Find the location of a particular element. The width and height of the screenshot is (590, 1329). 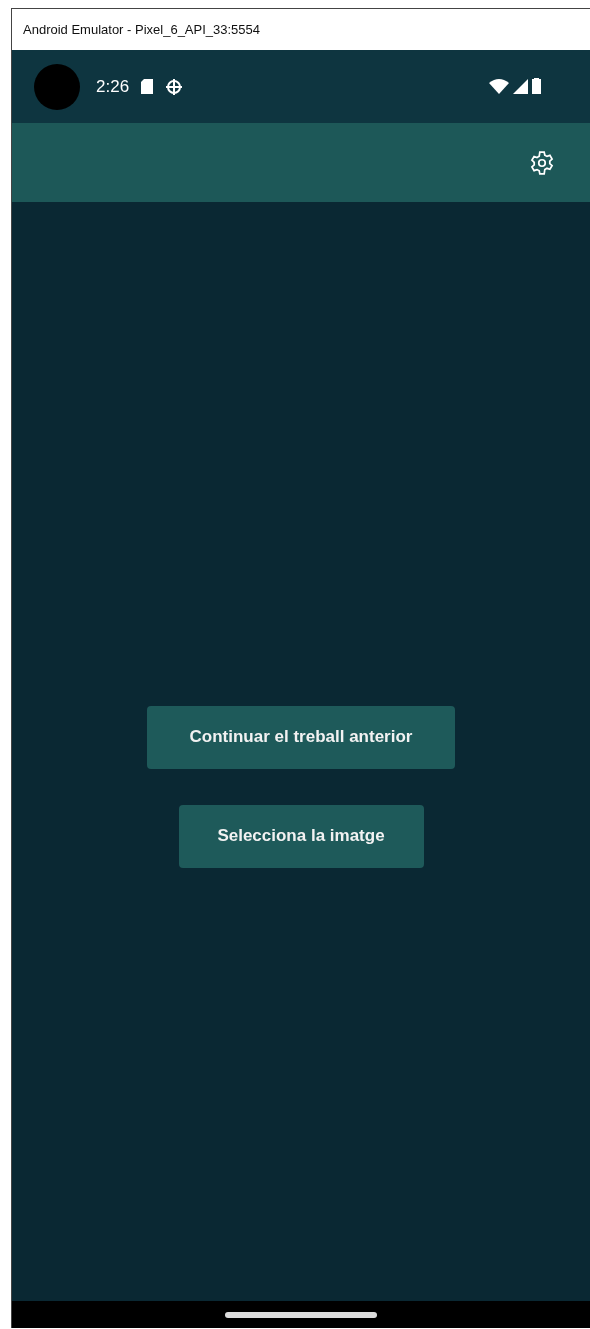

sd-card-icon is located at coordinates (147, 86).